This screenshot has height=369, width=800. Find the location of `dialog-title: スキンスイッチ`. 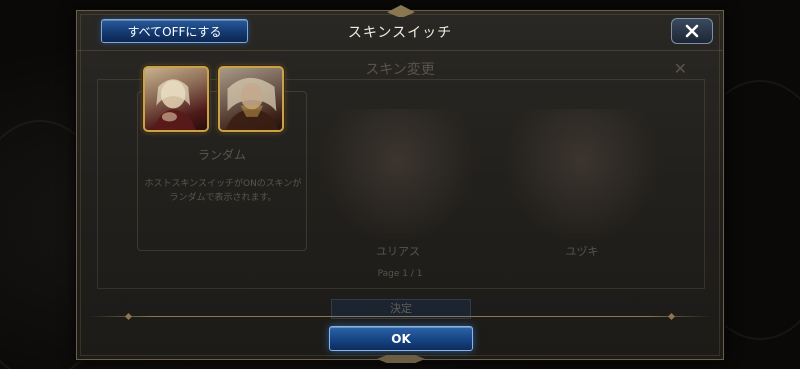

dialog-title: スキンスイッチ is located at coordinates (400, 33).